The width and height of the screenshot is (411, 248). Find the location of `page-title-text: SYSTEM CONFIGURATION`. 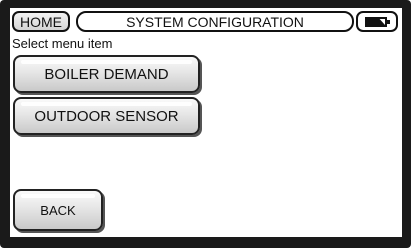

page-title-text: SYSTEM CONFIGURATION is located at coordinates (215, 21).